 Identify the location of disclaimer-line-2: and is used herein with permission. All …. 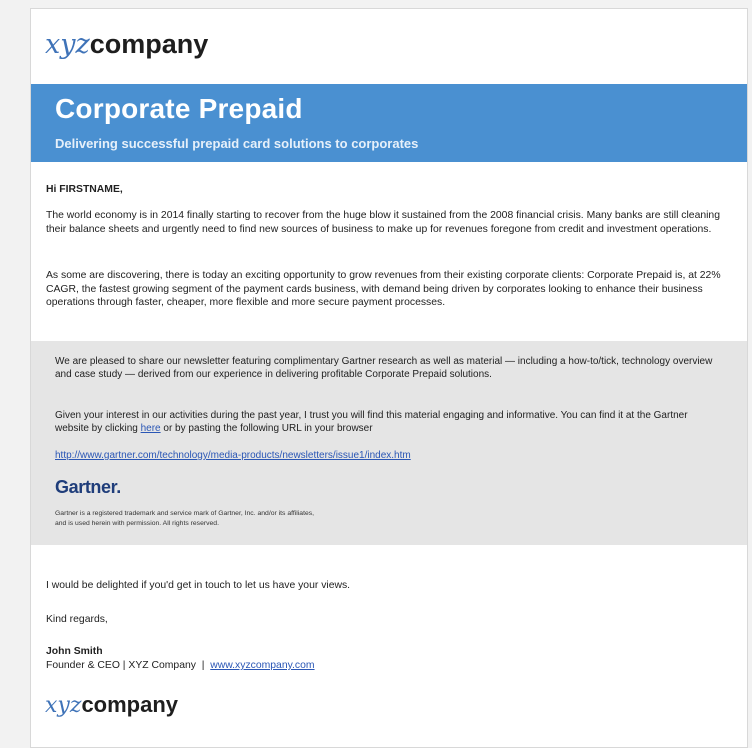
(137, 523).